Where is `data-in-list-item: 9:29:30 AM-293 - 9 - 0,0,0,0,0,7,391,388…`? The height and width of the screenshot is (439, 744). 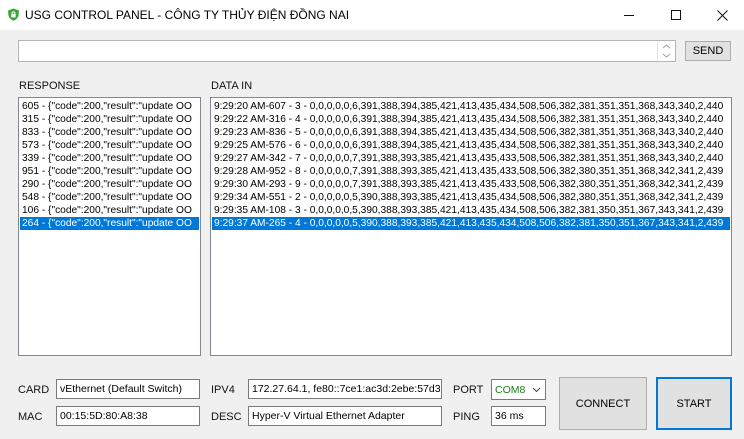 data-in-list-item: 9:29:30 AM-293 - 9 - 0,0,0,0,0,7,391,388… is located at coordinates (471, 184).